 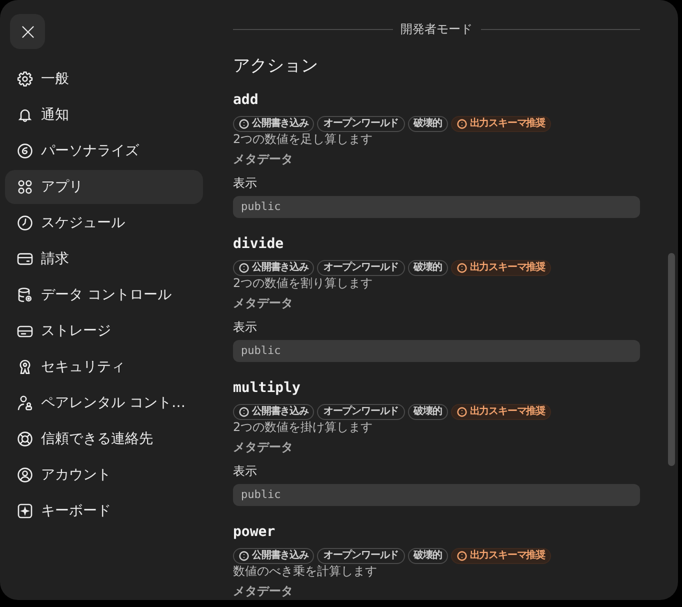 I want to click on gear-icon, so click(x=25, y=79).